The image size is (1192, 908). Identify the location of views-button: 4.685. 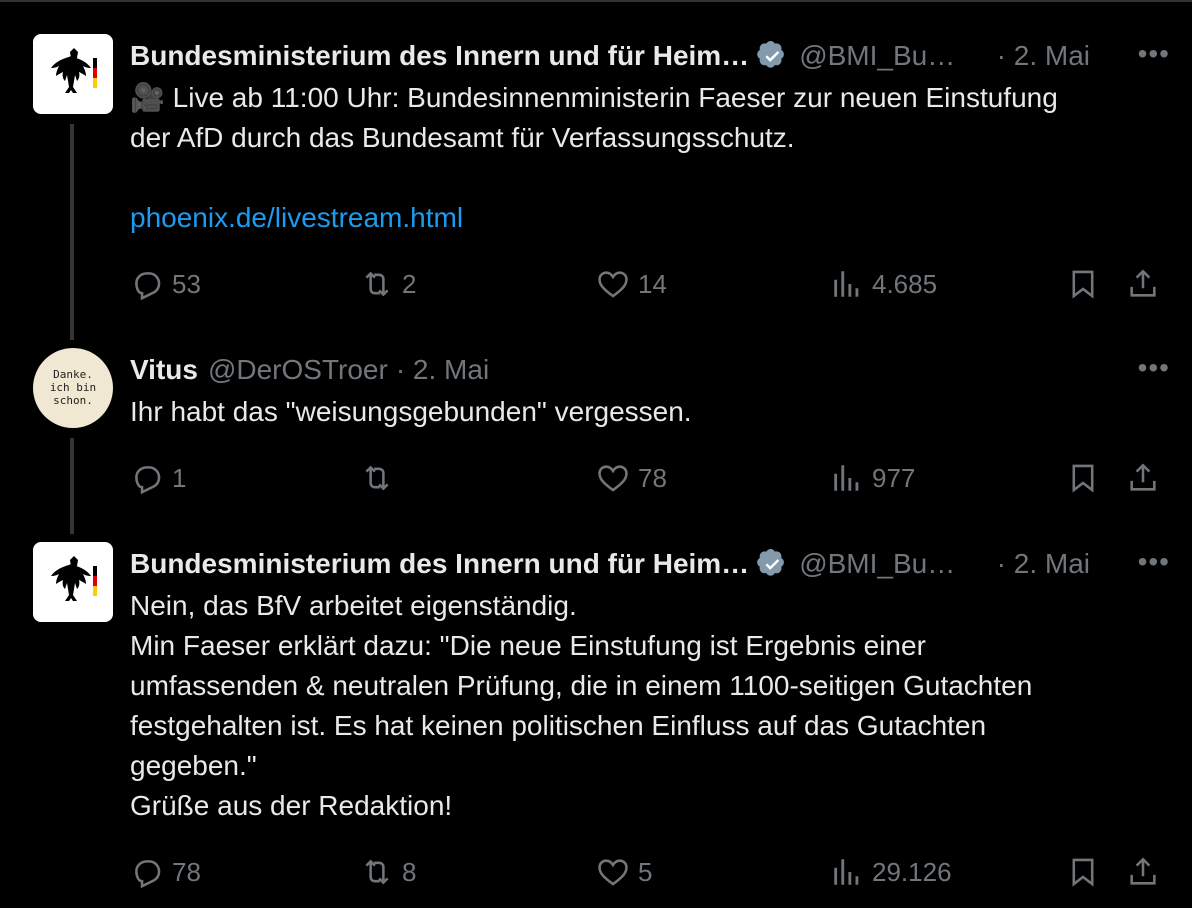
(883, 284).